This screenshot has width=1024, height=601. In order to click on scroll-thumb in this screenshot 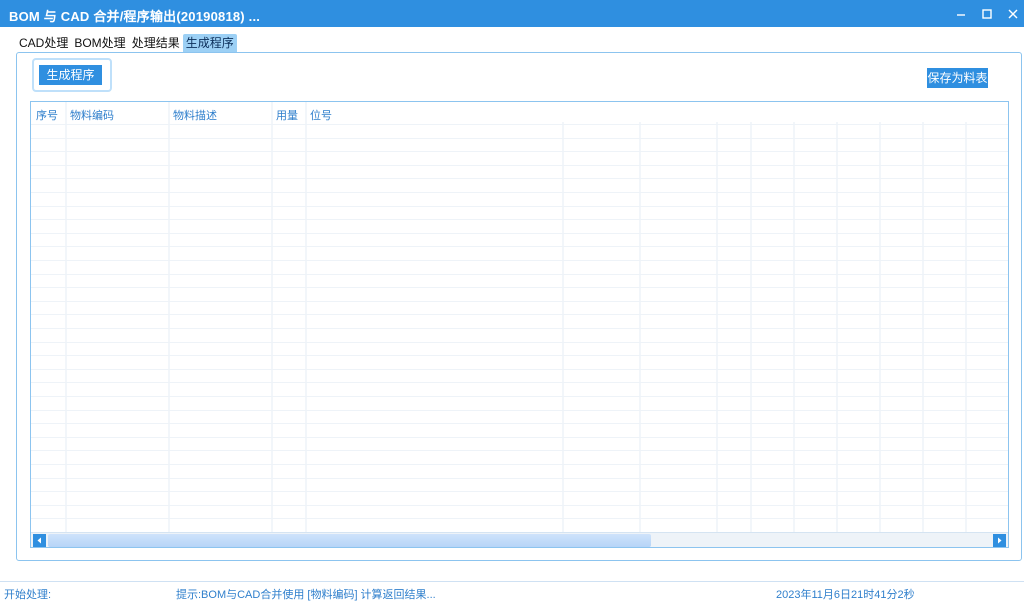, I will do `click(349, 540)`.